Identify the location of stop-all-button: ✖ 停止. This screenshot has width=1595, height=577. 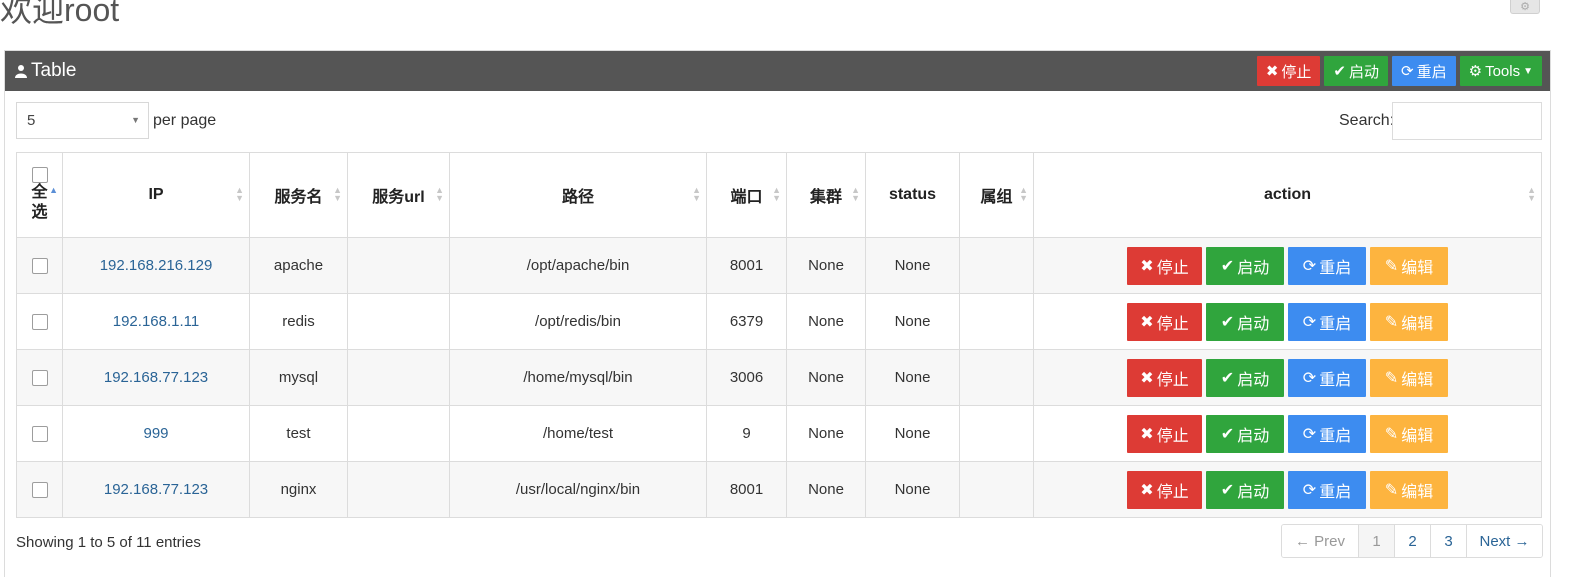
(1288, 71).